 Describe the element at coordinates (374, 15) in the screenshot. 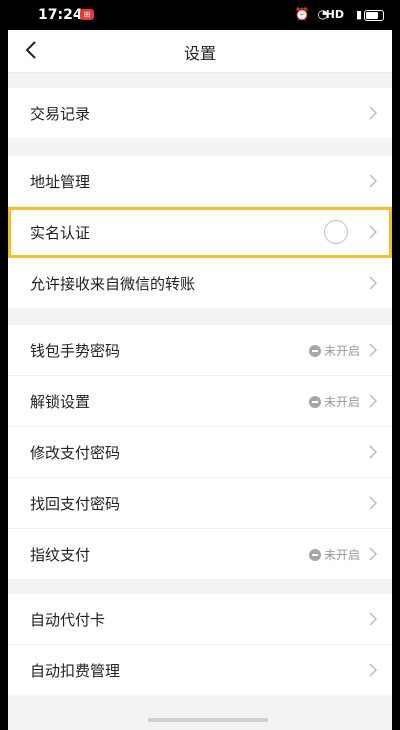

I see `battery-icon` at that location.